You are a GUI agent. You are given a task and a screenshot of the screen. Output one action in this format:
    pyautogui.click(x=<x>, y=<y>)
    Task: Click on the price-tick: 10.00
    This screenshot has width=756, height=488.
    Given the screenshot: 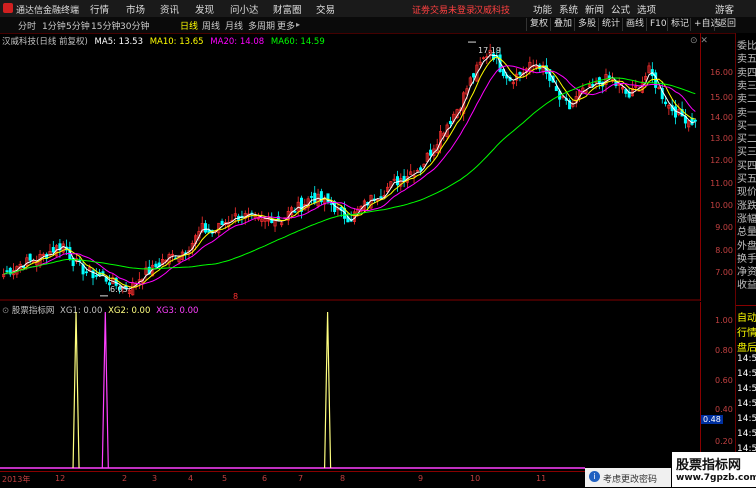 What is the action you would take?
    pyautogui.click(x=721, y=205)
    